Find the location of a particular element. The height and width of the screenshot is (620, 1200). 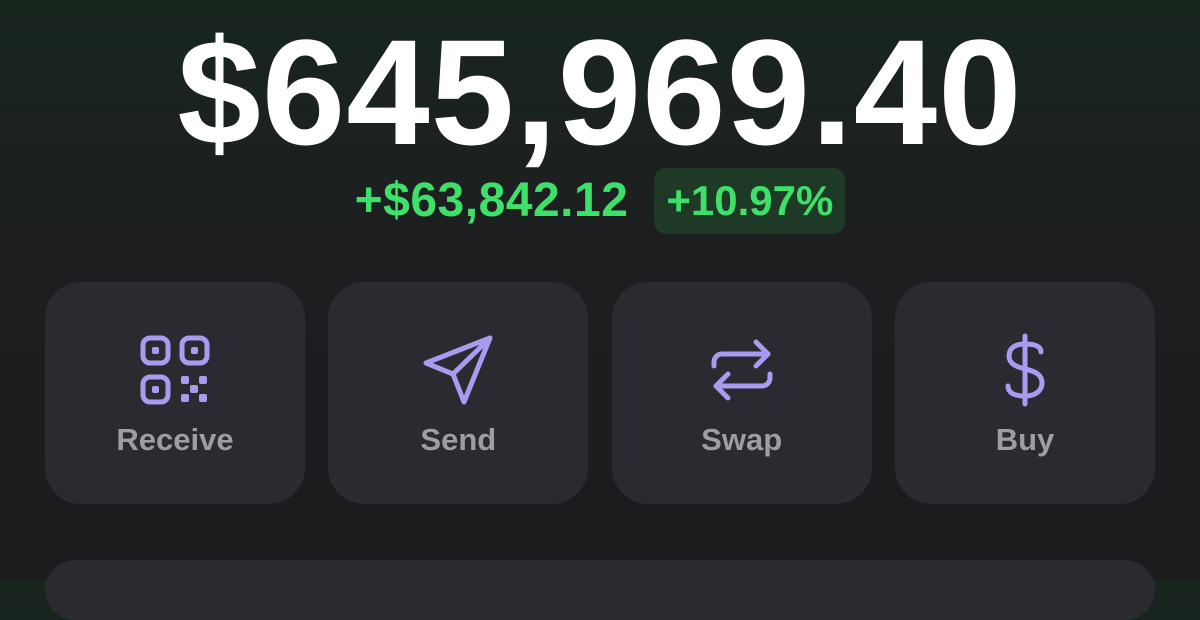

dollar-icon is located at coordinates (1025, 370).